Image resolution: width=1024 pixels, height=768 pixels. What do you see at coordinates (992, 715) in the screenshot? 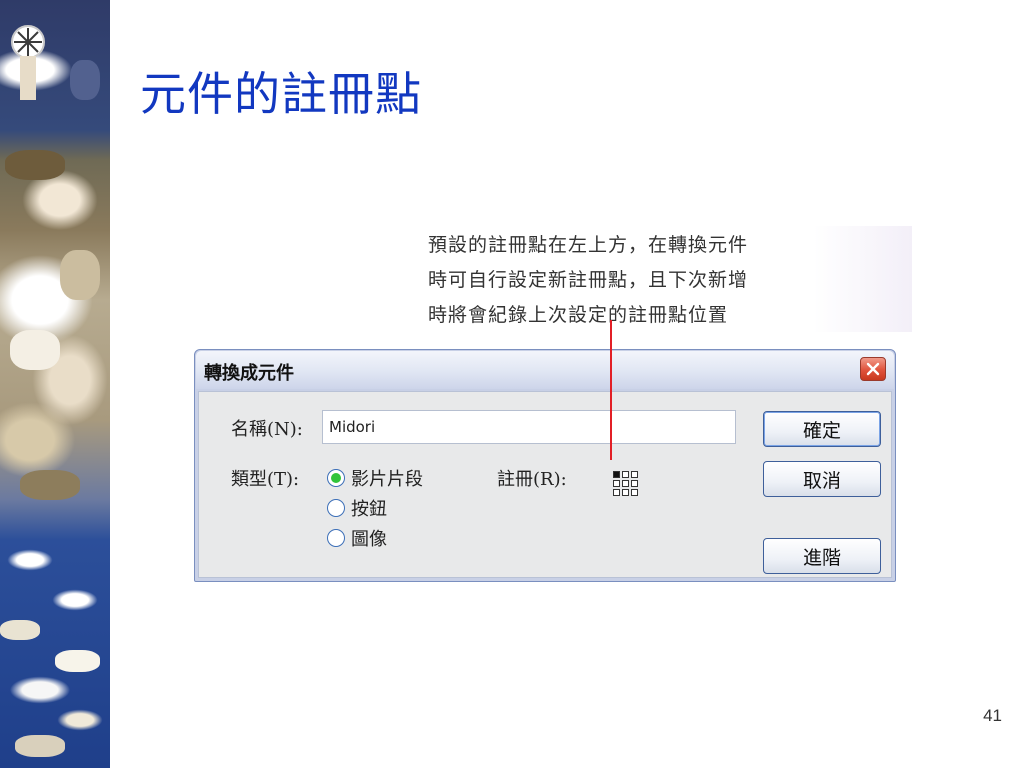
I see `page-number: 41` at bounding box center [992, 715].